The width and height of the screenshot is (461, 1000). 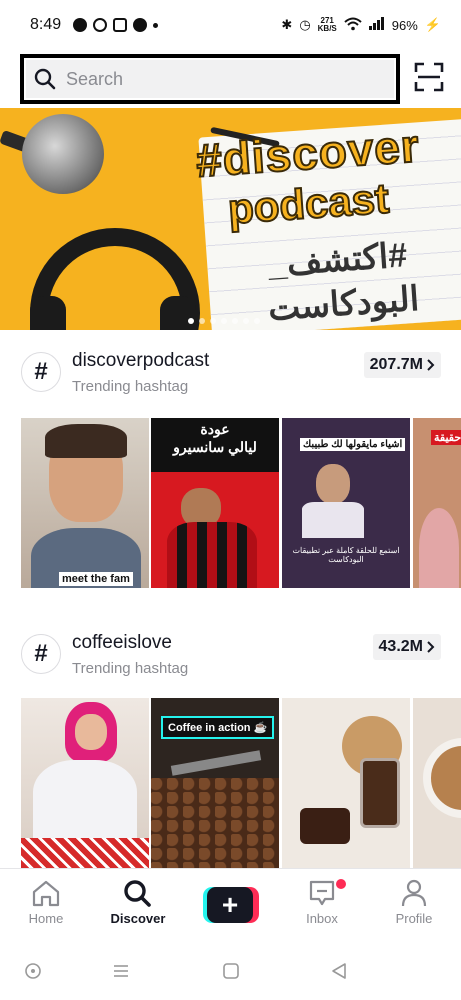 I want to click on search-input: Search, so click(x=210, y=79).